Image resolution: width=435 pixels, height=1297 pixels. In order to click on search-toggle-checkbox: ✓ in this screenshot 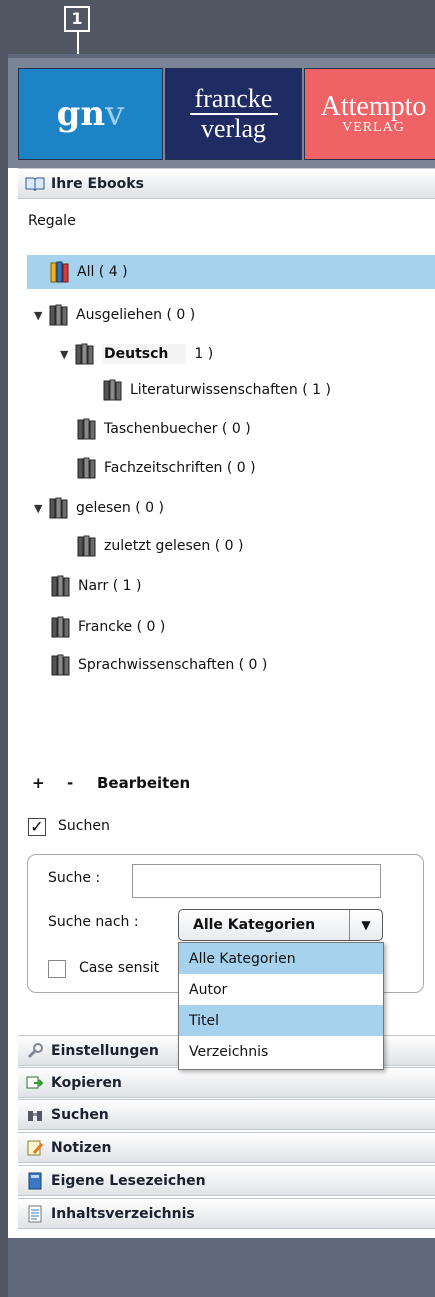, I will do `click(37, 827)`.